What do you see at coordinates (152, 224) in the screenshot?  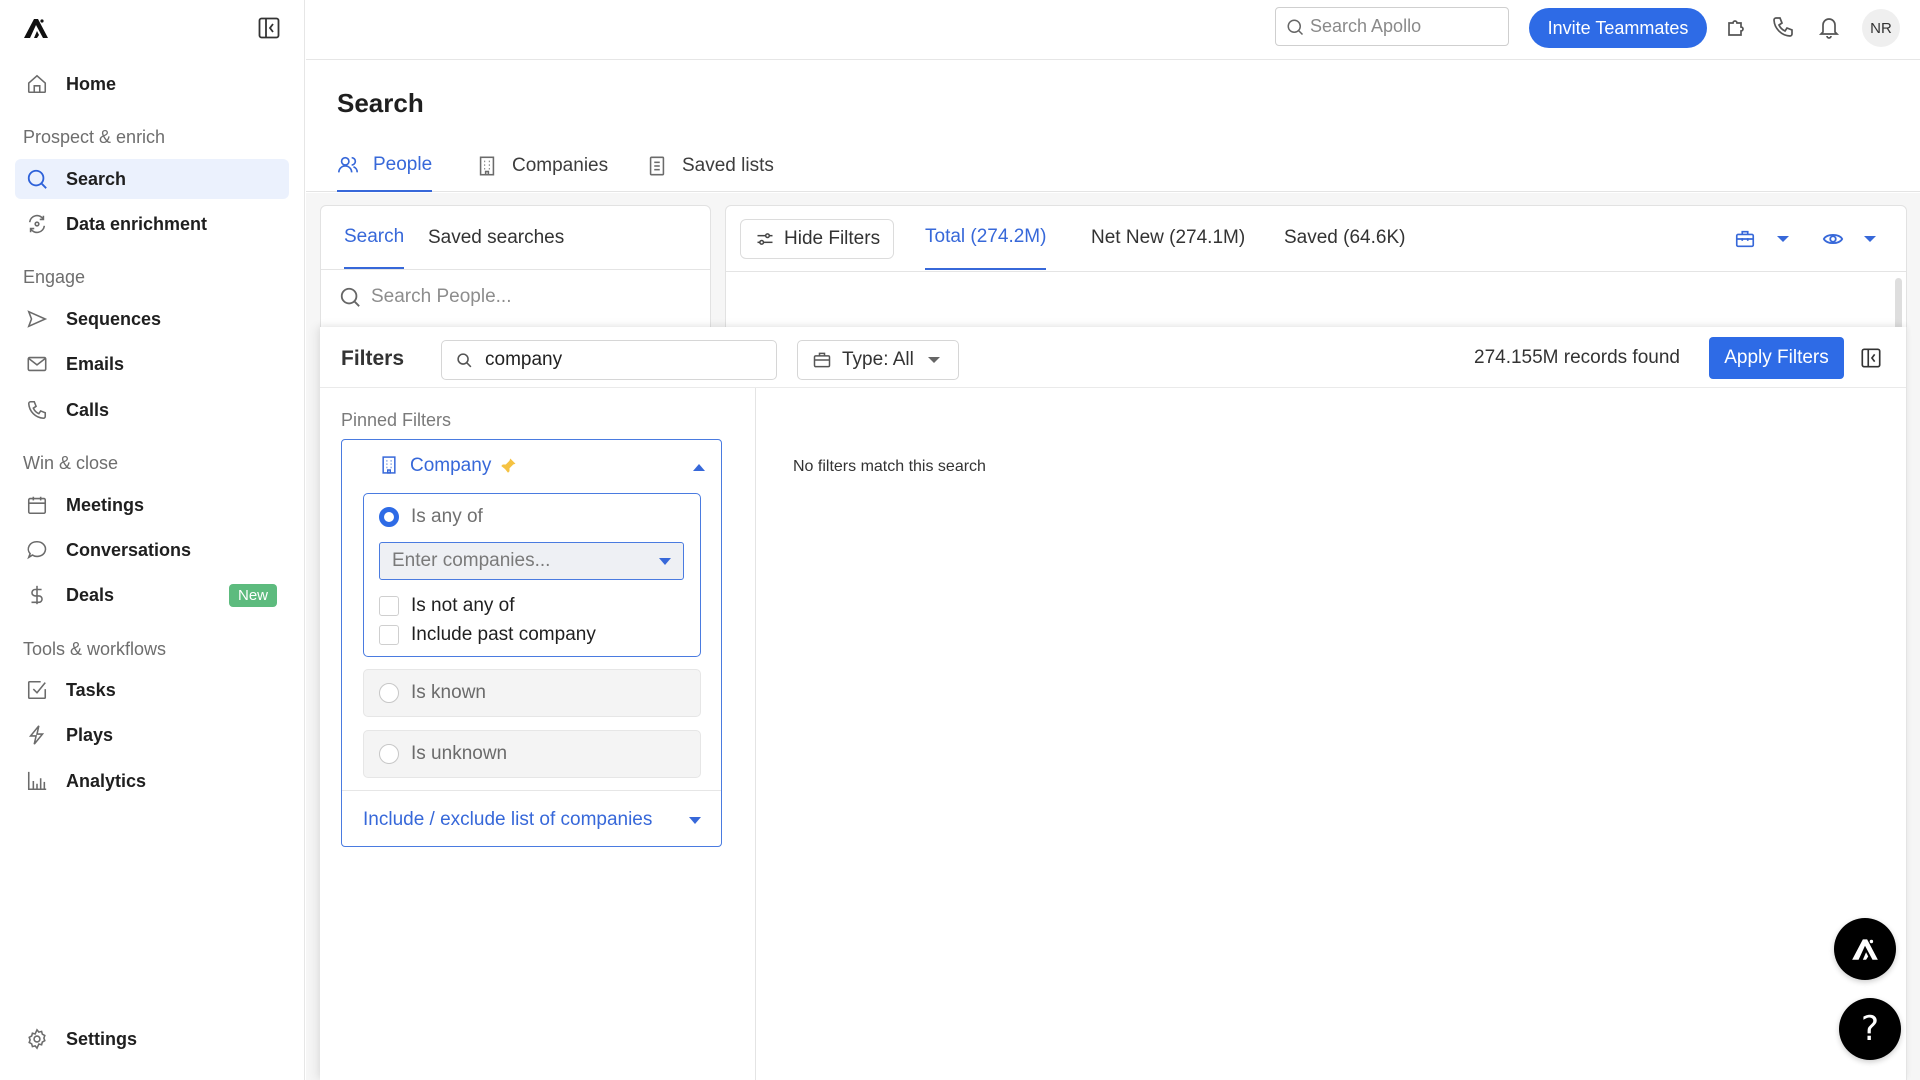 I see `sidebar-item-data-enrichment: Data enrichment` at bounding box center [152, 224].